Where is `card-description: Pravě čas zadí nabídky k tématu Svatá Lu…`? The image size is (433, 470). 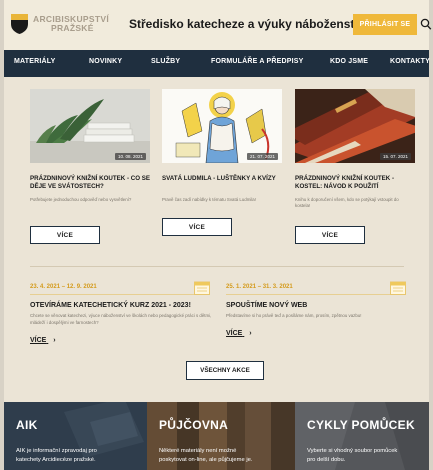 card-description: Pravě čas zadí nabídky k tématu Svatá Lu… is located at coordinates (209, 199).